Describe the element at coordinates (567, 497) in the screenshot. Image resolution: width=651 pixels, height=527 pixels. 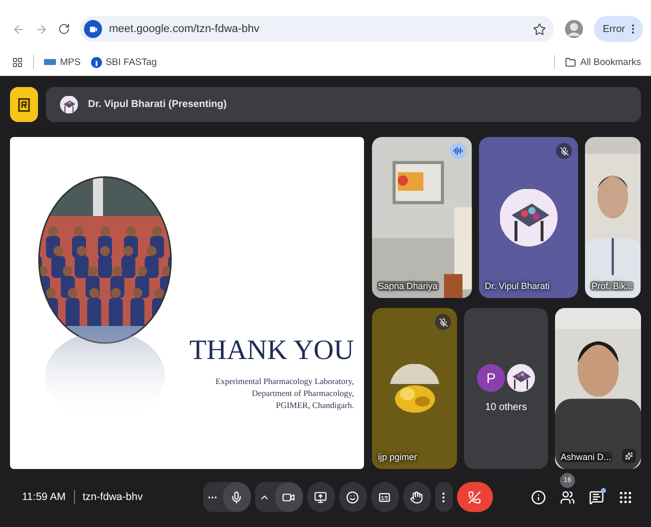
I see `people-icon` at that location.